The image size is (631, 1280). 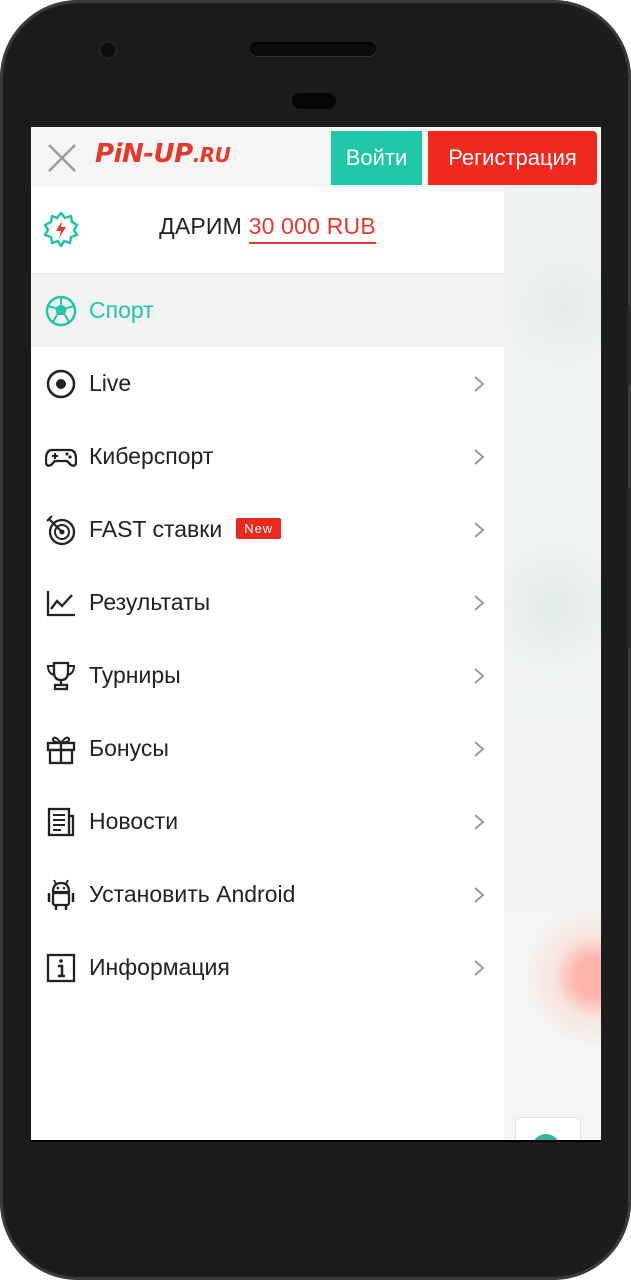 What do you see at coordinates (313, 49) in the screenshot?
I see `earpiece-speaker` at bounding box center [313, 49].